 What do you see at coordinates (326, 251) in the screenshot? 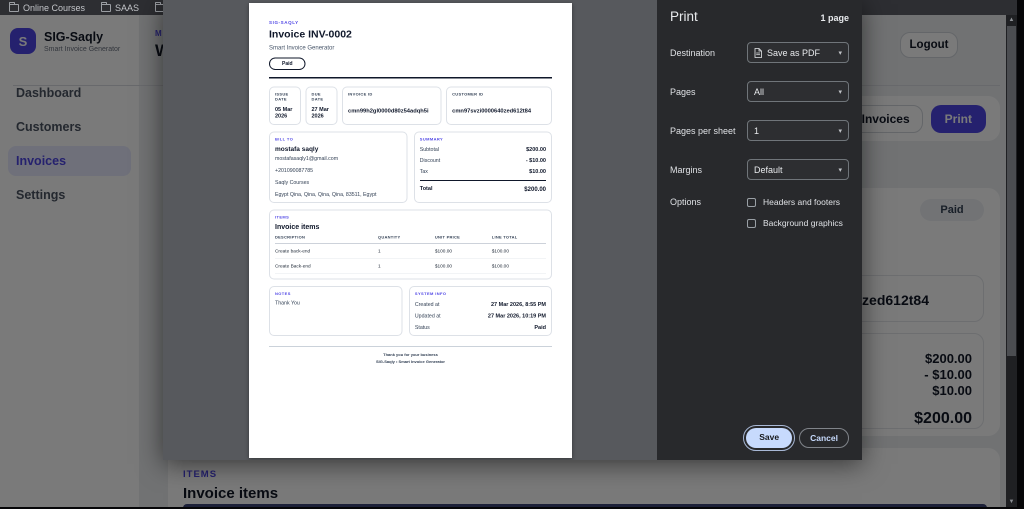
I see `cell: Create back-end` at bounding box center [326, 251].